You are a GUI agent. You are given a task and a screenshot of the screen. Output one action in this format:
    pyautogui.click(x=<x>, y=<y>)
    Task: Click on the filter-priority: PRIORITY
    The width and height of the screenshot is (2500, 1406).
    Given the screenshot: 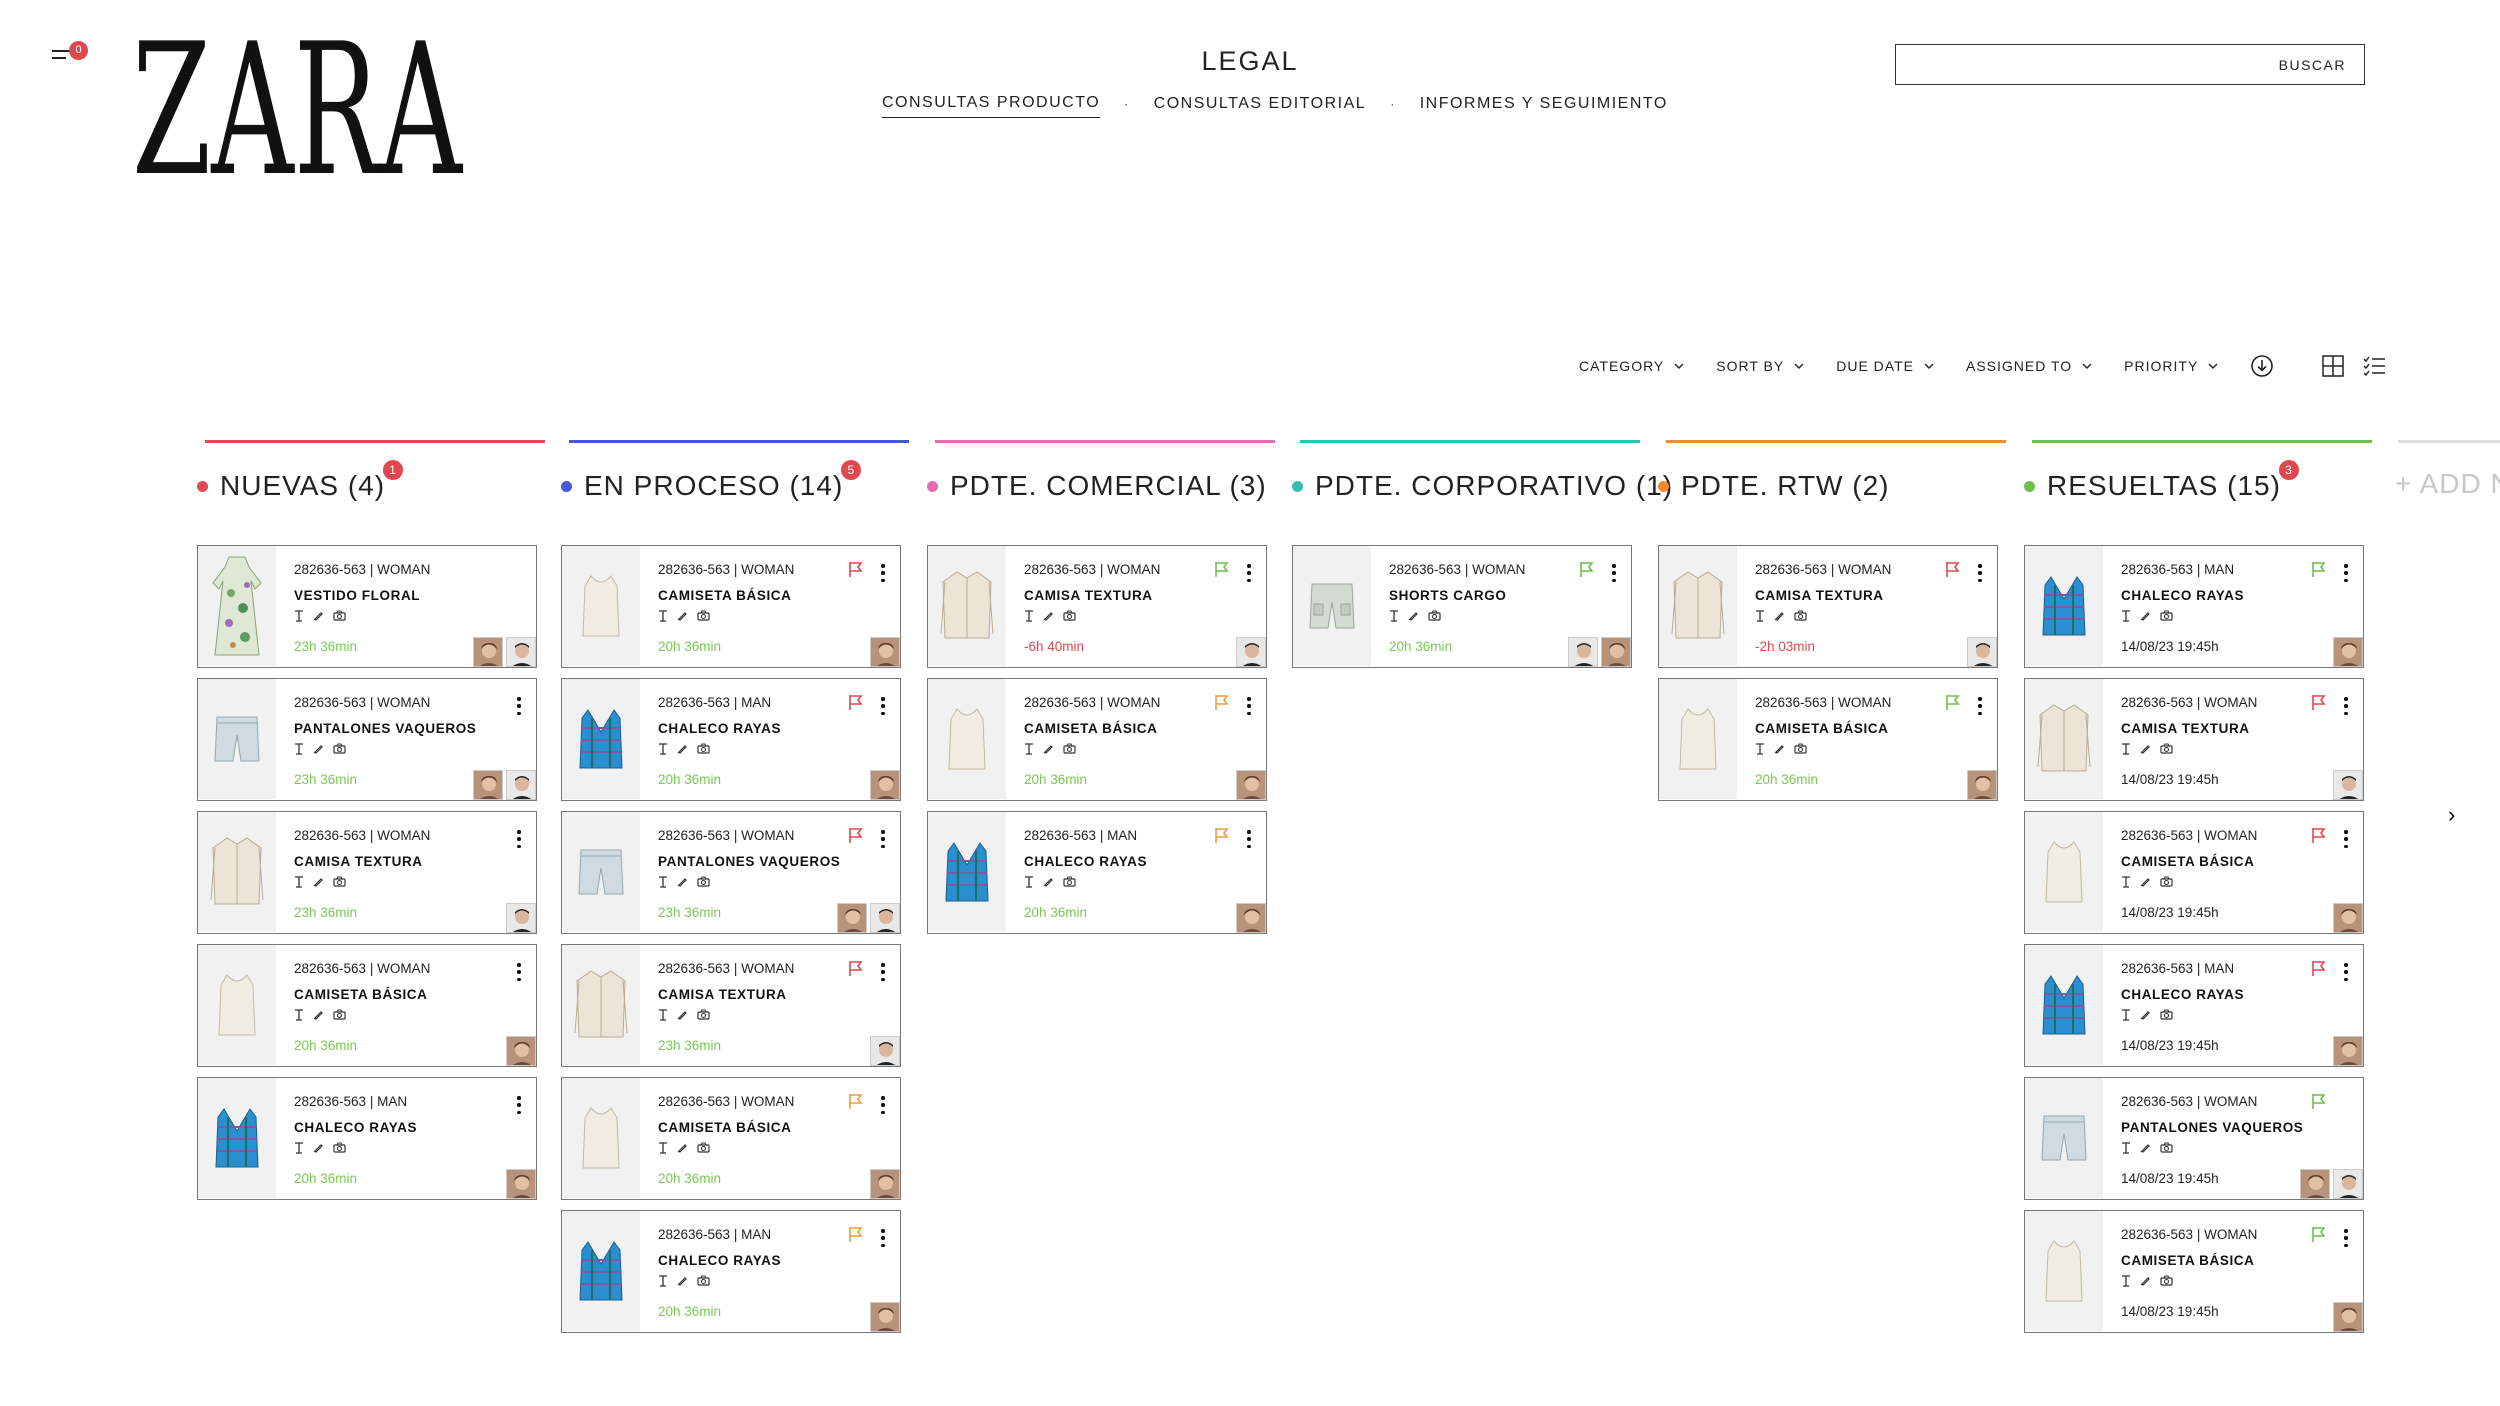 What is the action you would take?
    pyautogui.click(x=2171, y=366)
    